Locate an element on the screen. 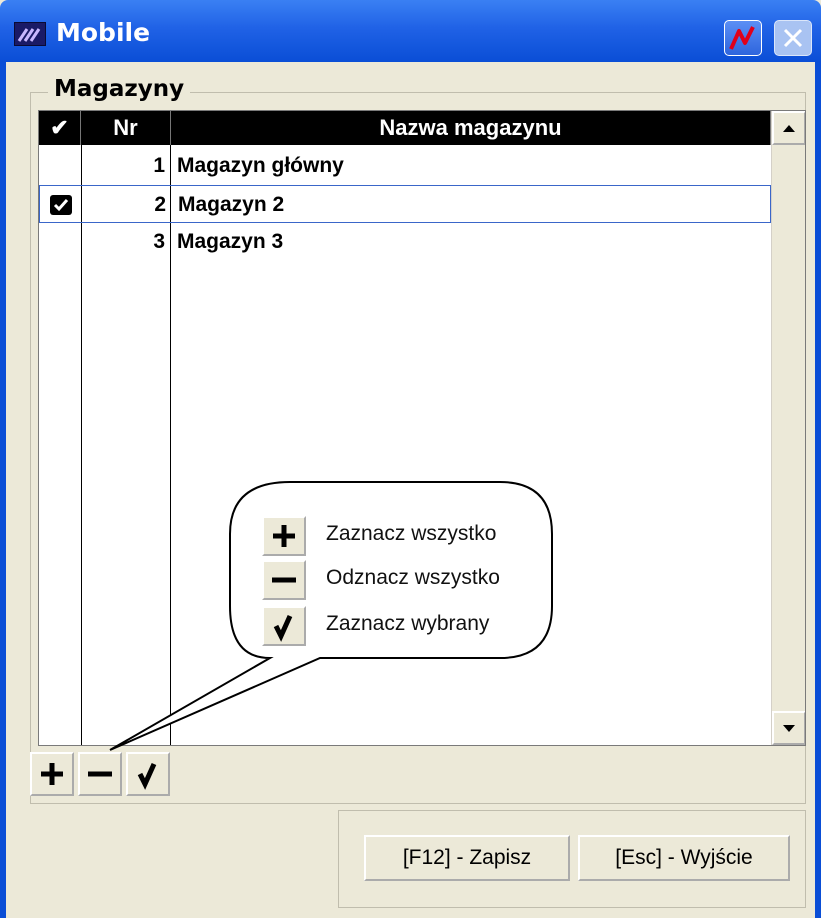  save-button: [F12] - Zapisz is located at coordinates (467, 858).